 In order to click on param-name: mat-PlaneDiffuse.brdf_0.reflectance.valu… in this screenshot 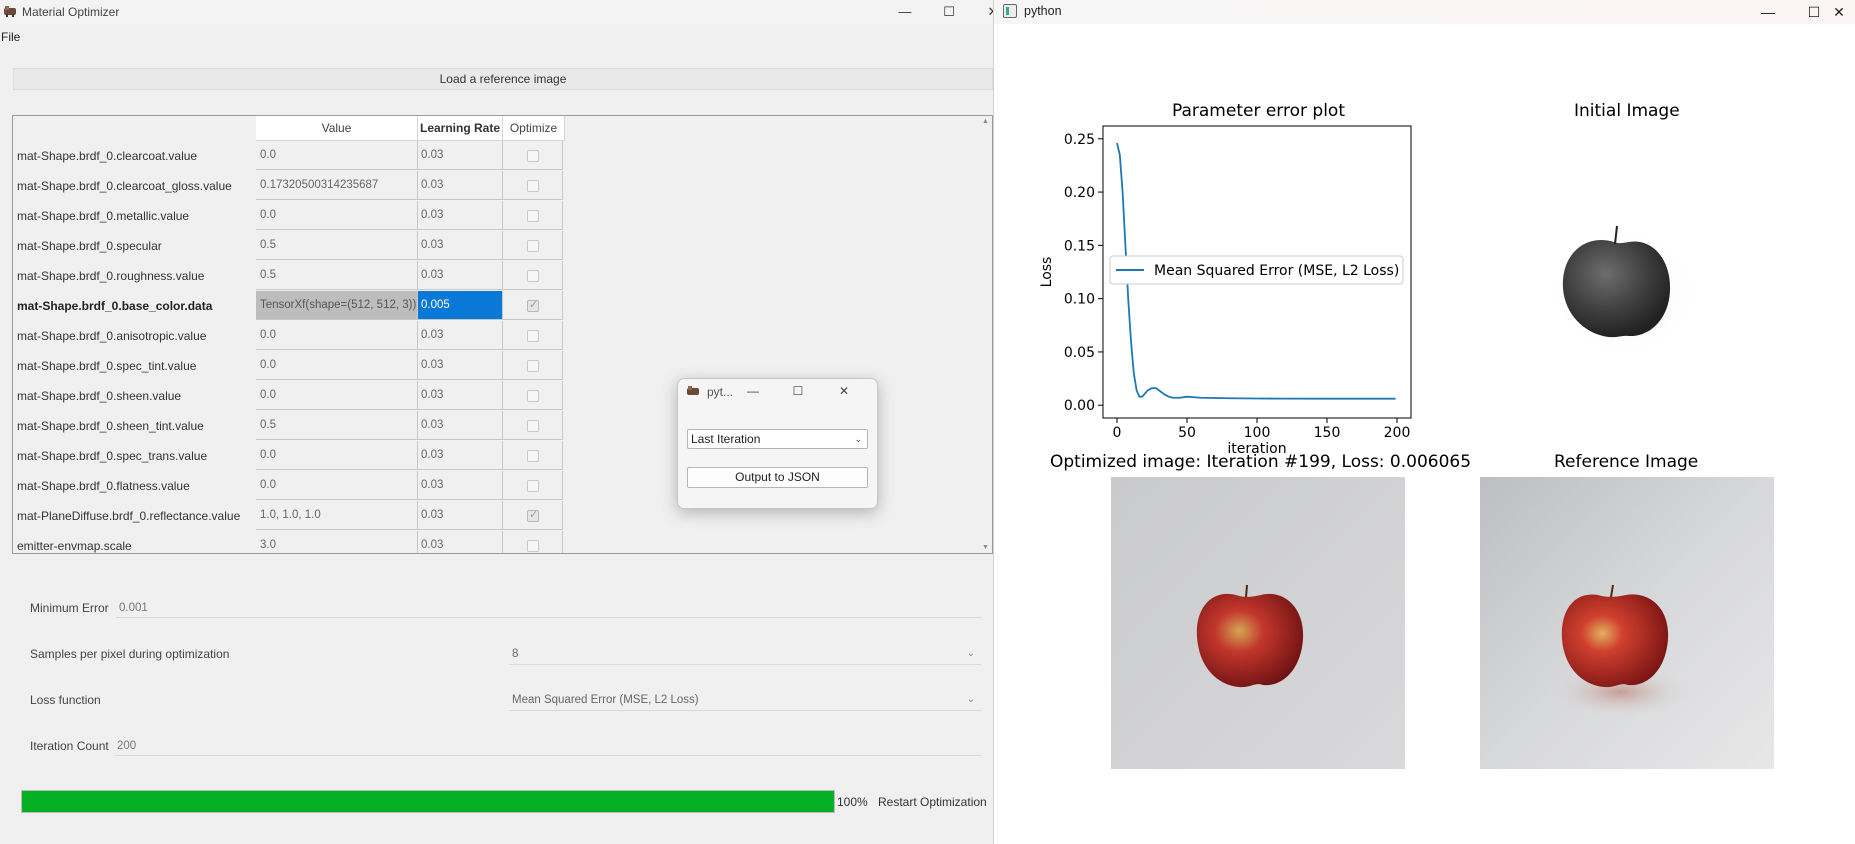, I will do `click(129, 516)`.